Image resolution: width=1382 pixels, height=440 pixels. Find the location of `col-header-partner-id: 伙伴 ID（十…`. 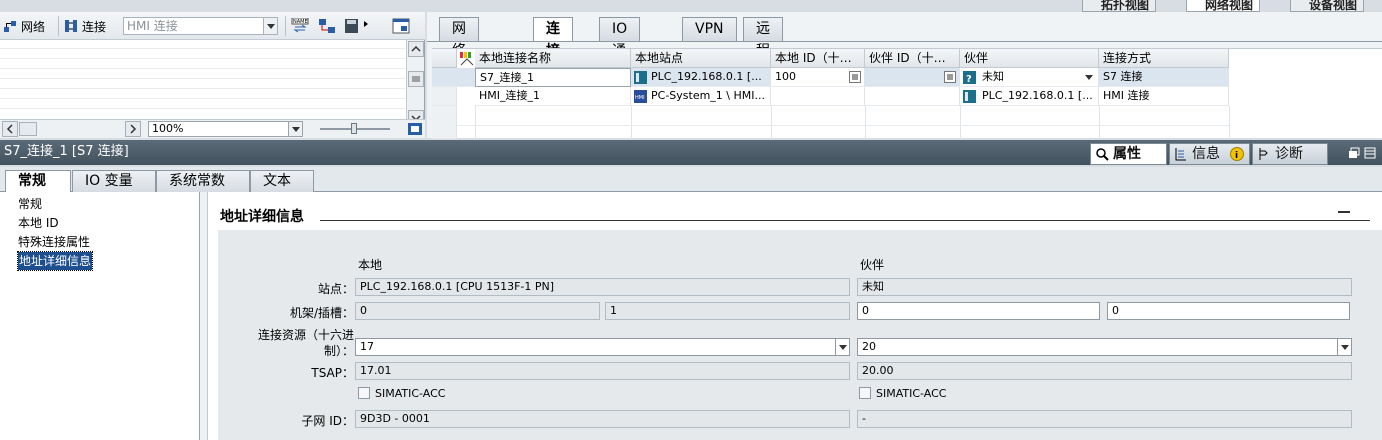

col-header-partner-id: 伙伴 ID（十… is located at coordinates (912, 58).